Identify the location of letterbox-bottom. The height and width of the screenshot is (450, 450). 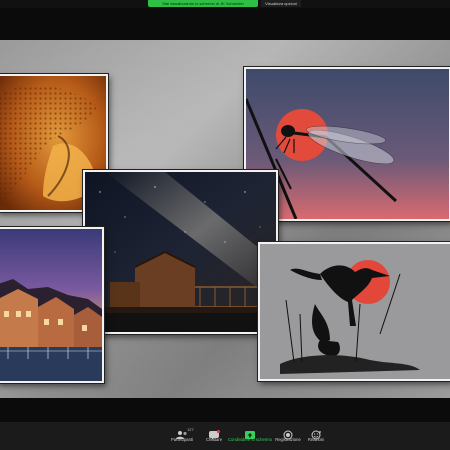
(225, 410).